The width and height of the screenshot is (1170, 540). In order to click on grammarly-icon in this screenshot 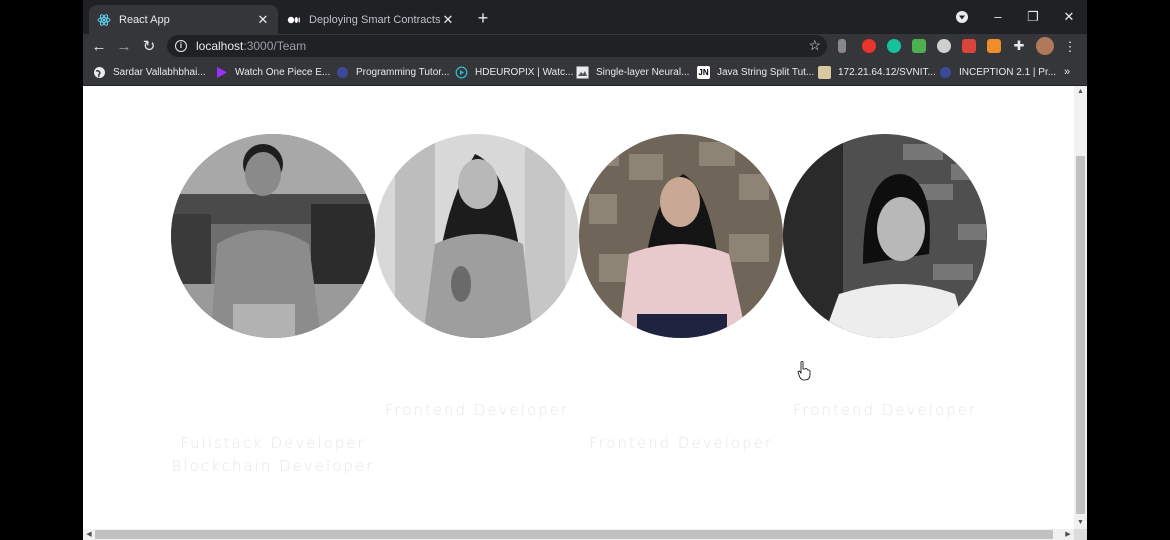, I will do `click(894, 46)`.